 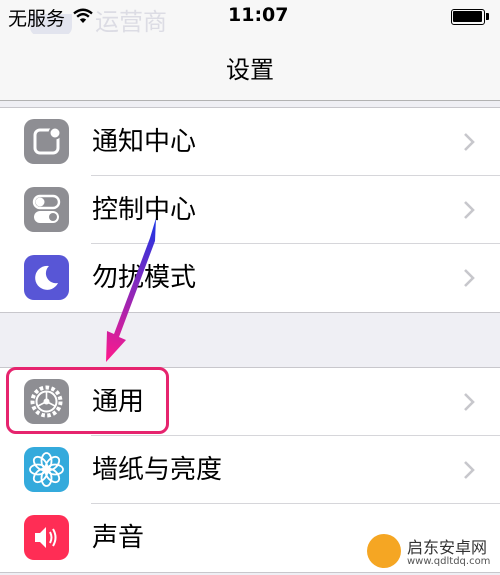 What do you see at coordinates (449, 561) in the screenshot?
I see `watermark-url: www.qdltdq.com` at bounding box center [449, 561].